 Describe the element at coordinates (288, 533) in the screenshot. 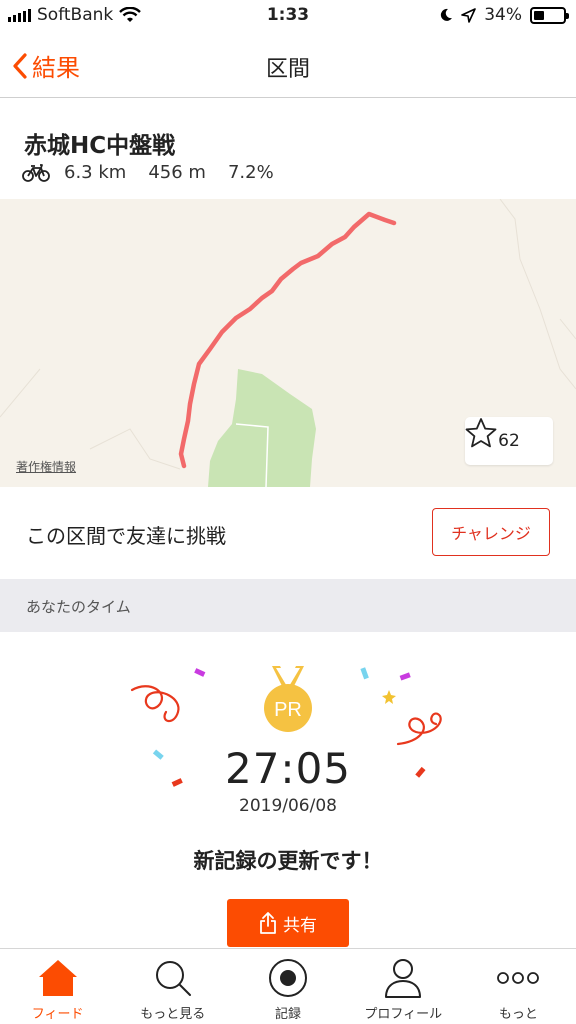

I see `challenge-row: この区間で友達に挑戦 チャレンジ` at that location.